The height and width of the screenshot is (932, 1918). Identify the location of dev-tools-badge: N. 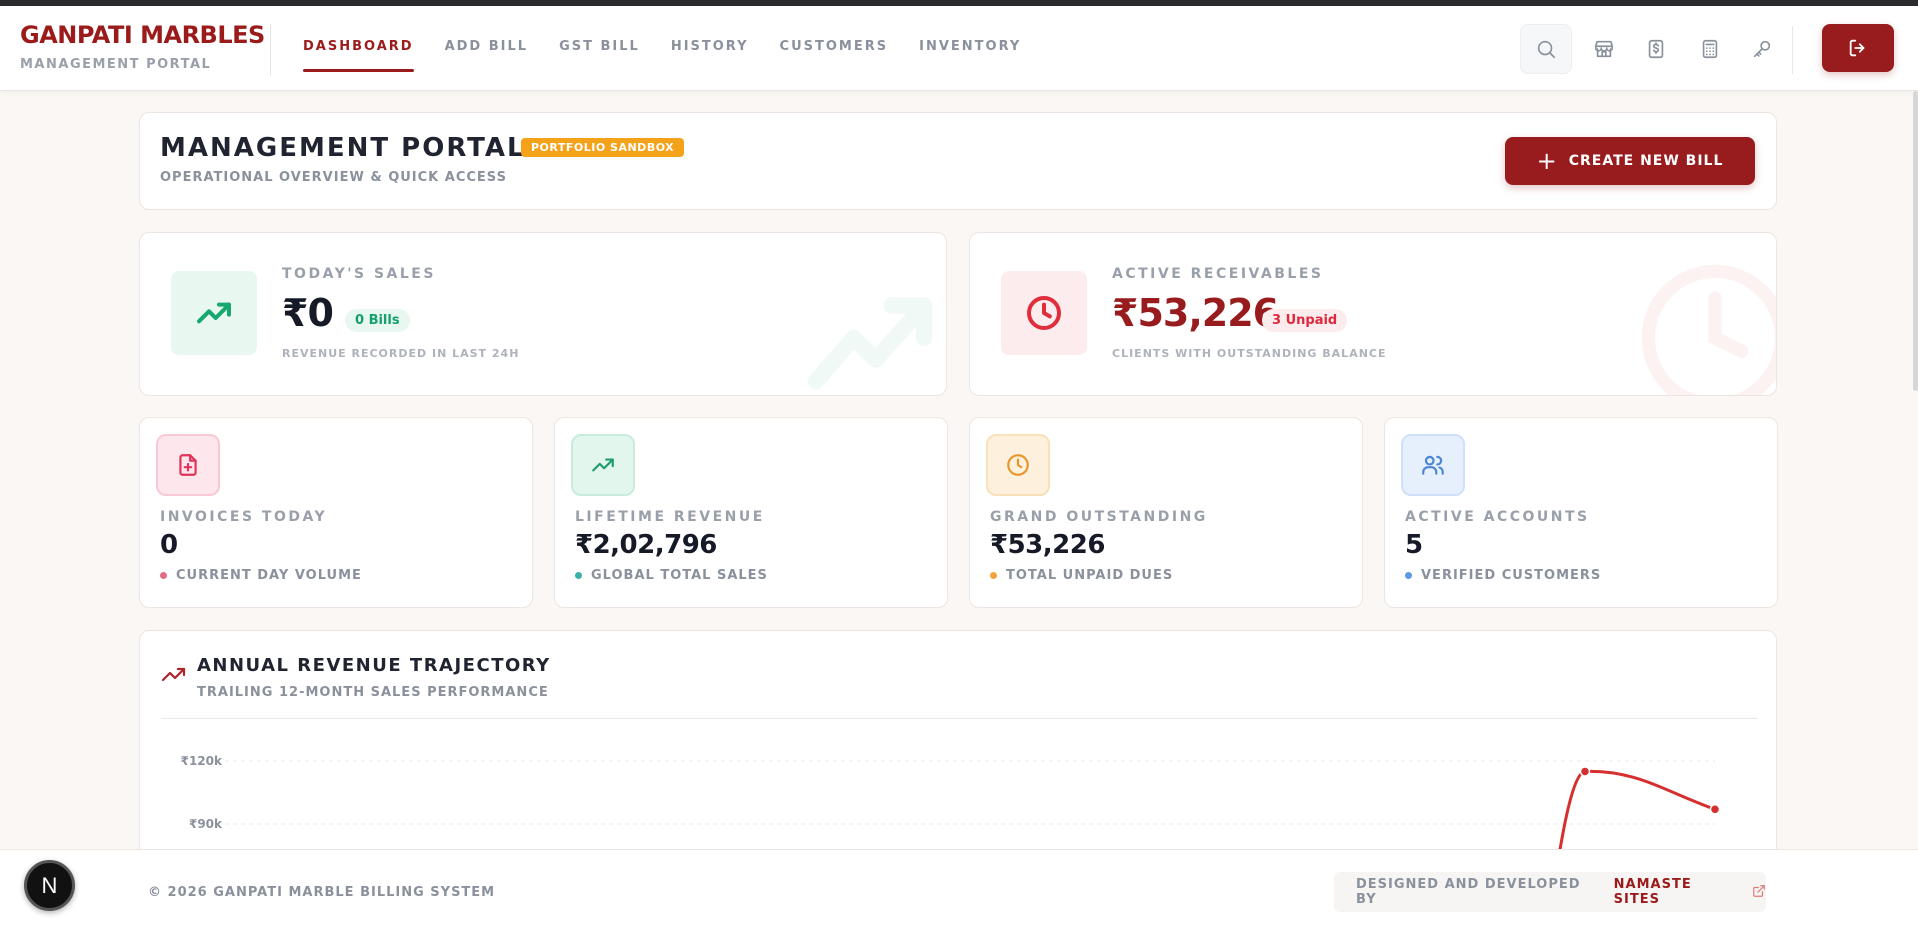
(49, 885).